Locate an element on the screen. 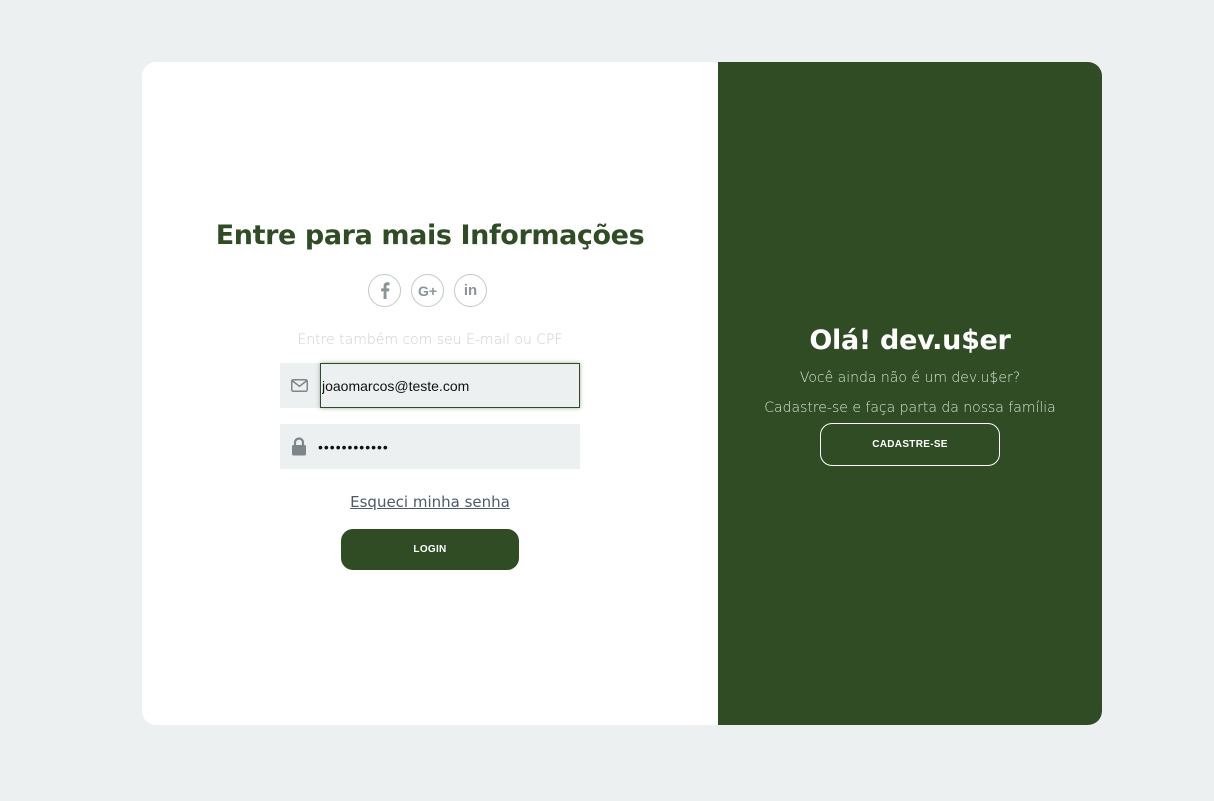  login-button: LOGIN is located at coordinates (430, 549).